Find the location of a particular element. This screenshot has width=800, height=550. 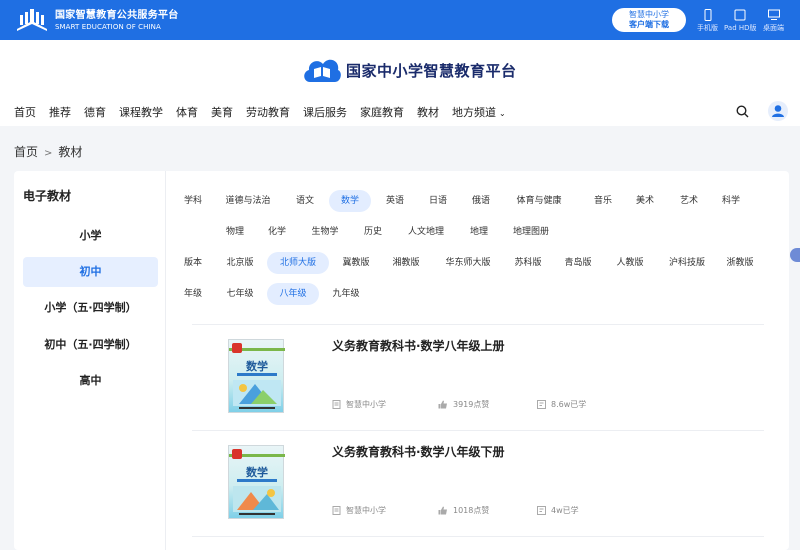

search-icon is located at coordinates (742, 111).